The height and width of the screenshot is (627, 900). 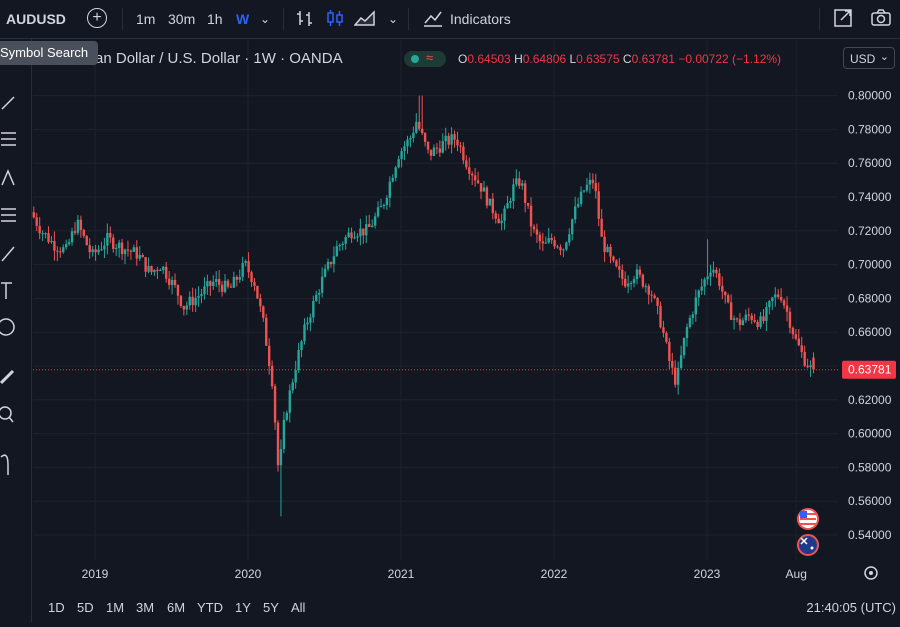 What do you see at coordinates (808, 545) in the screenshot?
I see `australia-flag-icon` at bounding box center [808, 545].